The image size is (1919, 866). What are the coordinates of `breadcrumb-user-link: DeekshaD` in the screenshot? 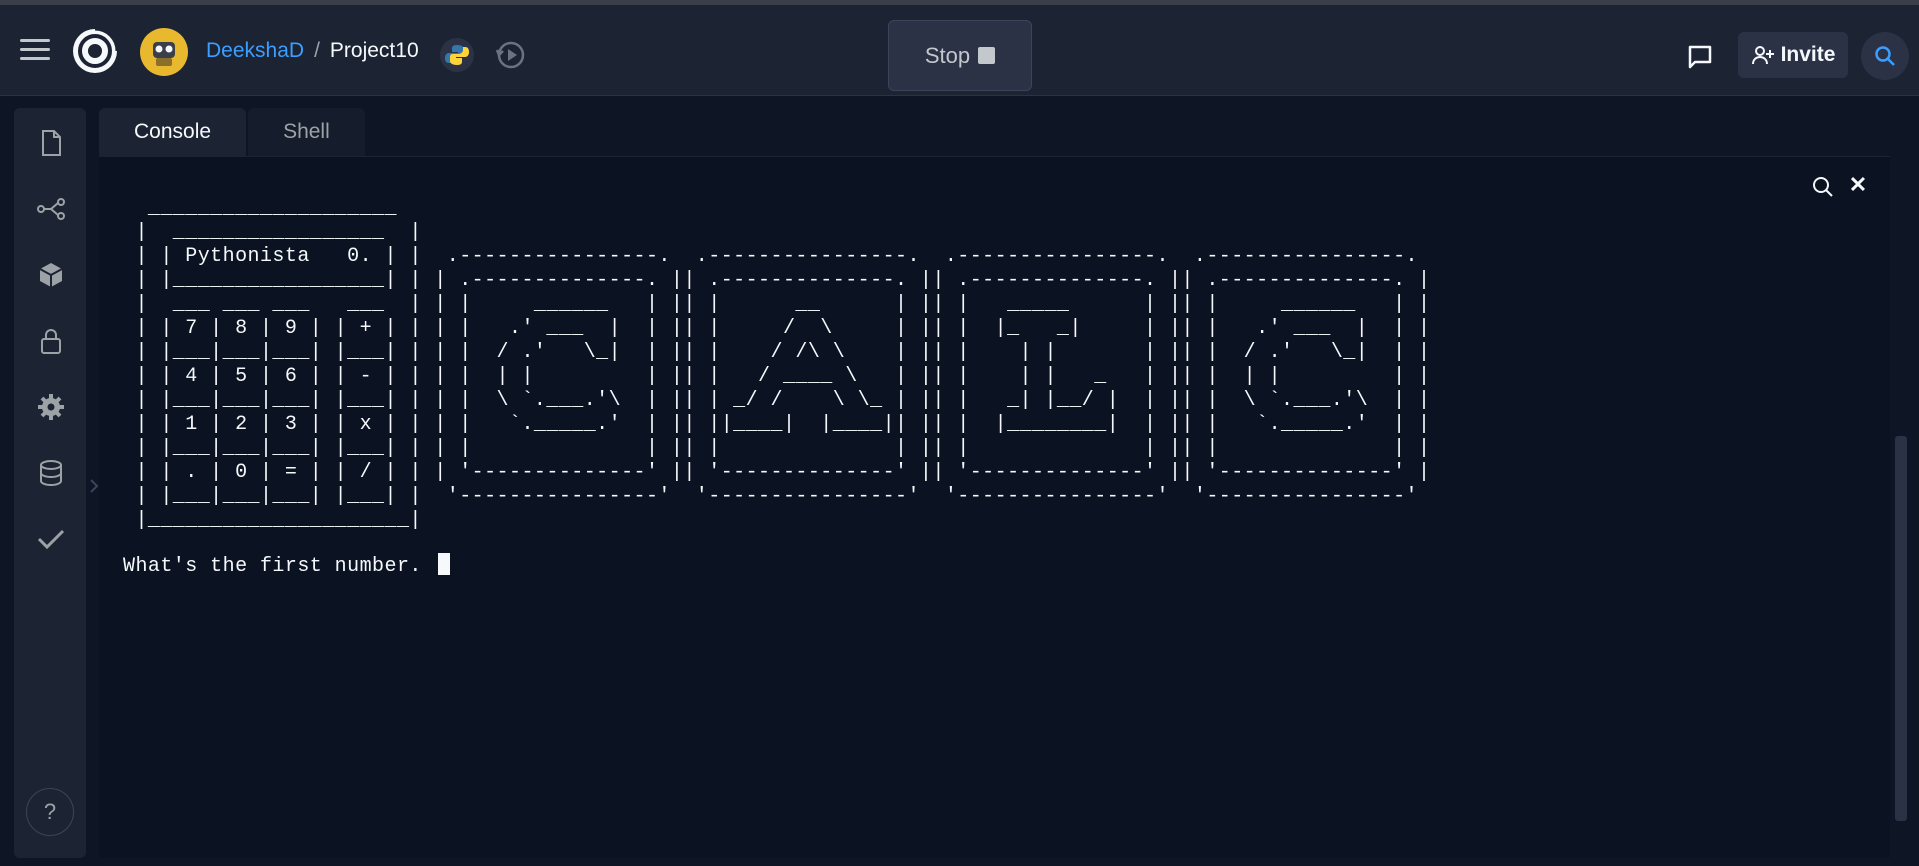 It's located at (255, 51).